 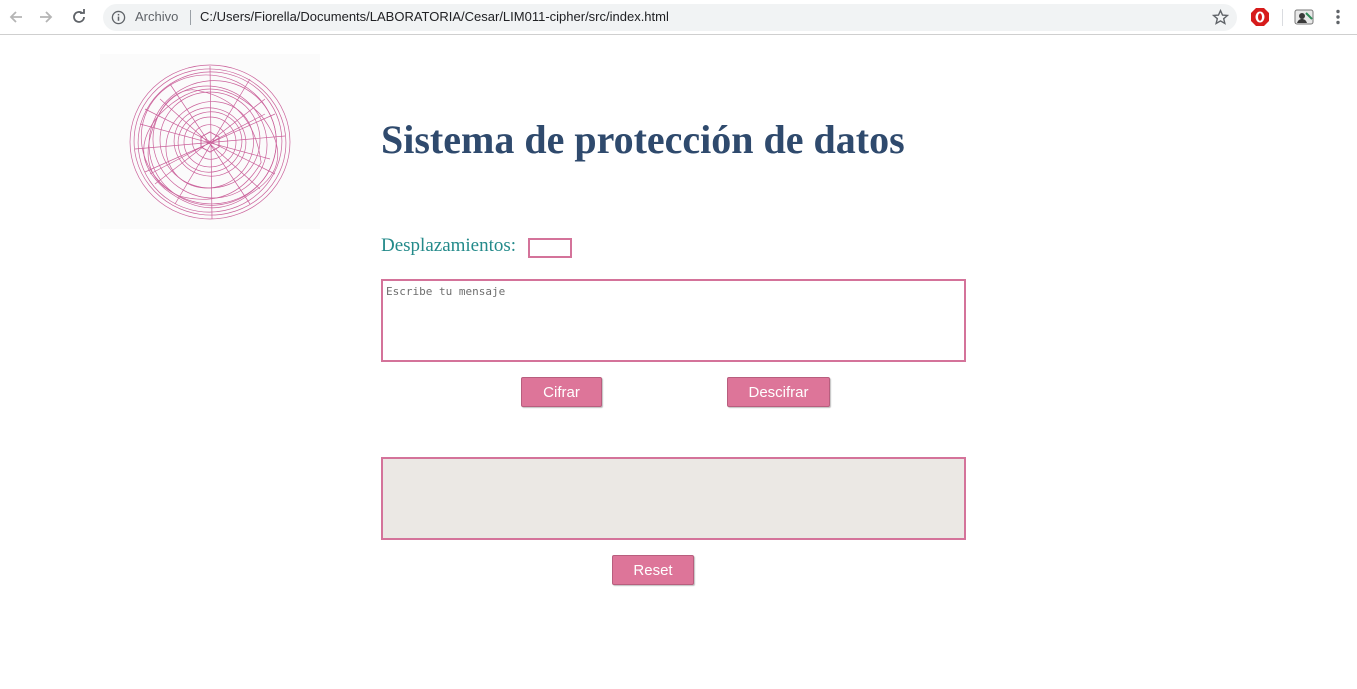 I want to click on reset-button: Reset, so click(x=653, y=570).